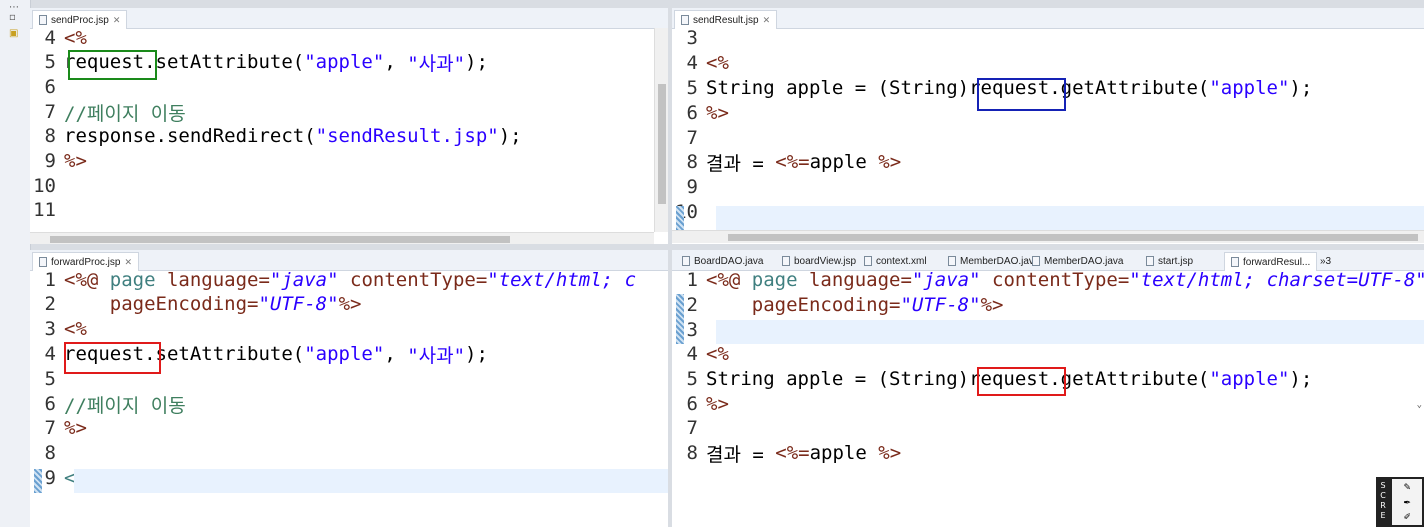  I want to click on file-icon, so click(1235, 262).